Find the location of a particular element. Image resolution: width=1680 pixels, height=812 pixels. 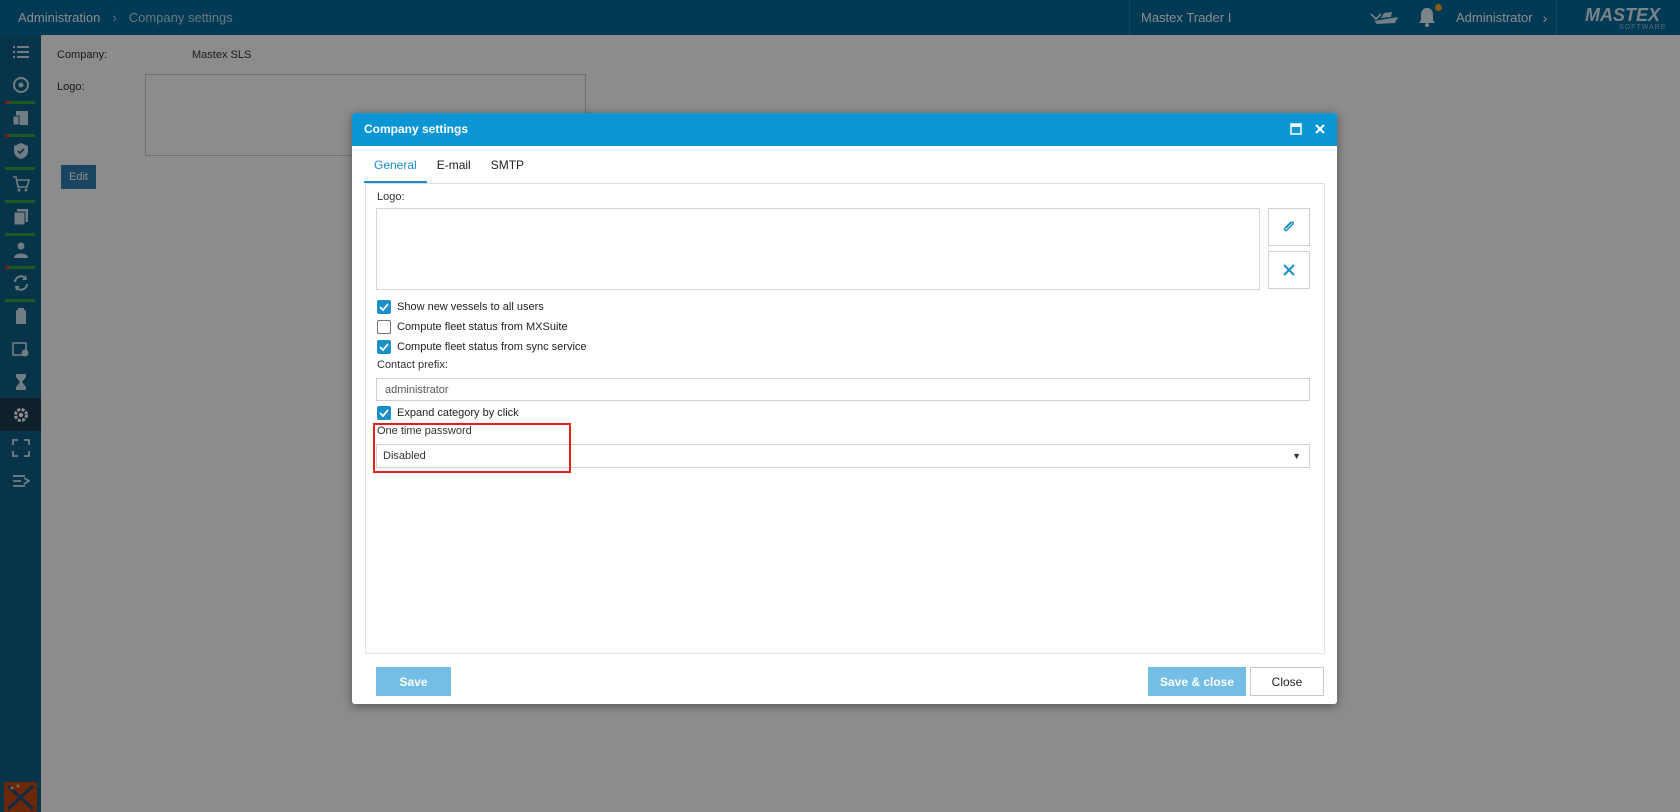

save-button: Save is located at coordinates (413, 681).